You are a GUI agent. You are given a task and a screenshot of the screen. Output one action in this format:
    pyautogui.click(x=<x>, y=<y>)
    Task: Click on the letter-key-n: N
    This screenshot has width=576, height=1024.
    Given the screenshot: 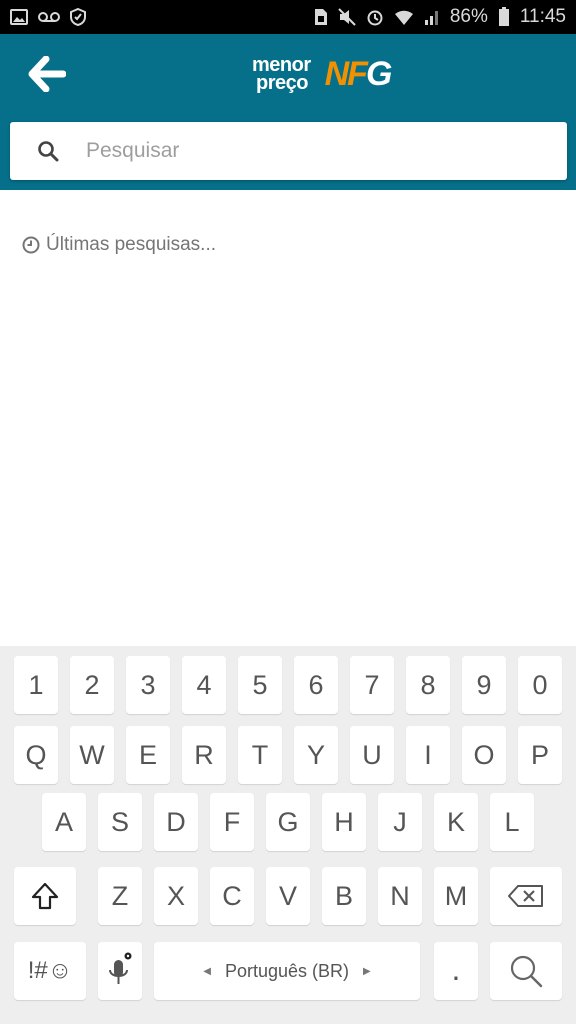 What is the action you would take?
    pyautogui.click(x=400, y=896)
    